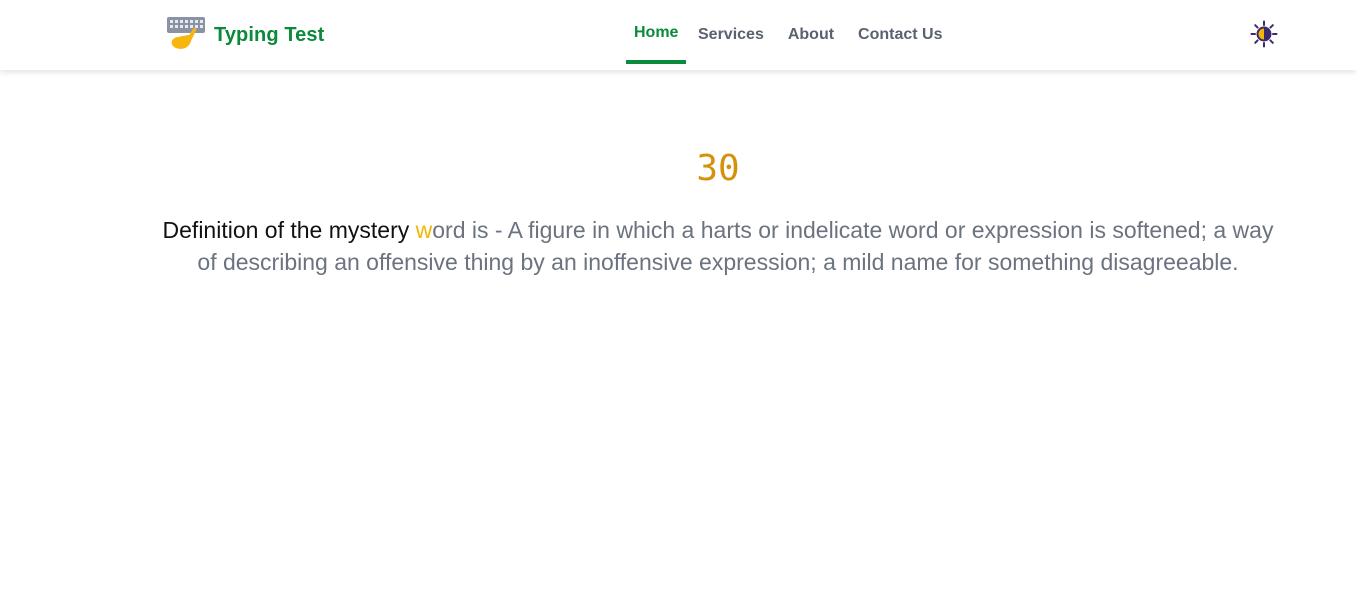 The height and width of the screenshot is (593, 1356). I want to click on nav-services: Services, so click(731, 35).